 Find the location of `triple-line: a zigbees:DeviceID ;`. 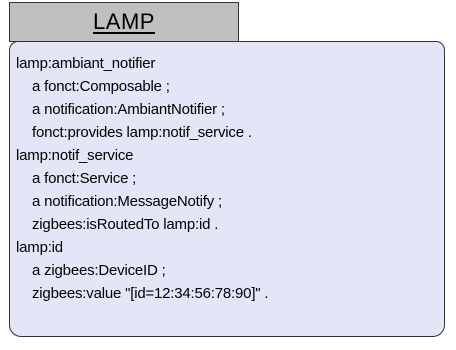

triple-line: a zigbees:DeviceID ; is located at coordinates (99, 270).